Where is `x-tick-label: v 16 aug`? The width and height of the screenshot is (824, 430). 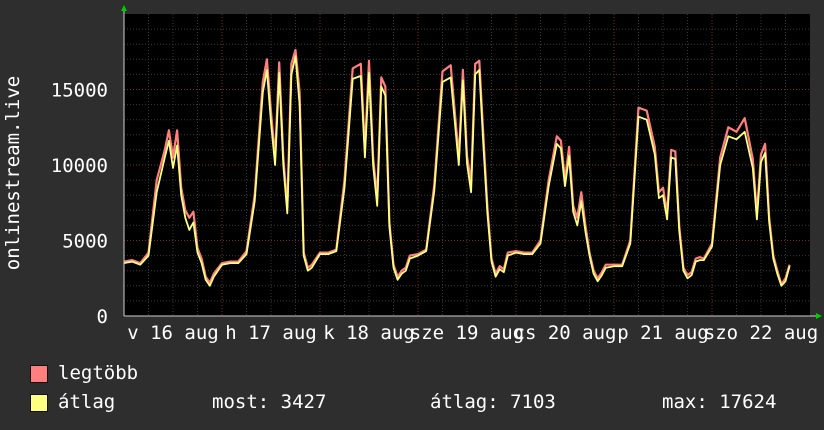
x-tick-label: v 16 aug is located at coordinates (173, 333).